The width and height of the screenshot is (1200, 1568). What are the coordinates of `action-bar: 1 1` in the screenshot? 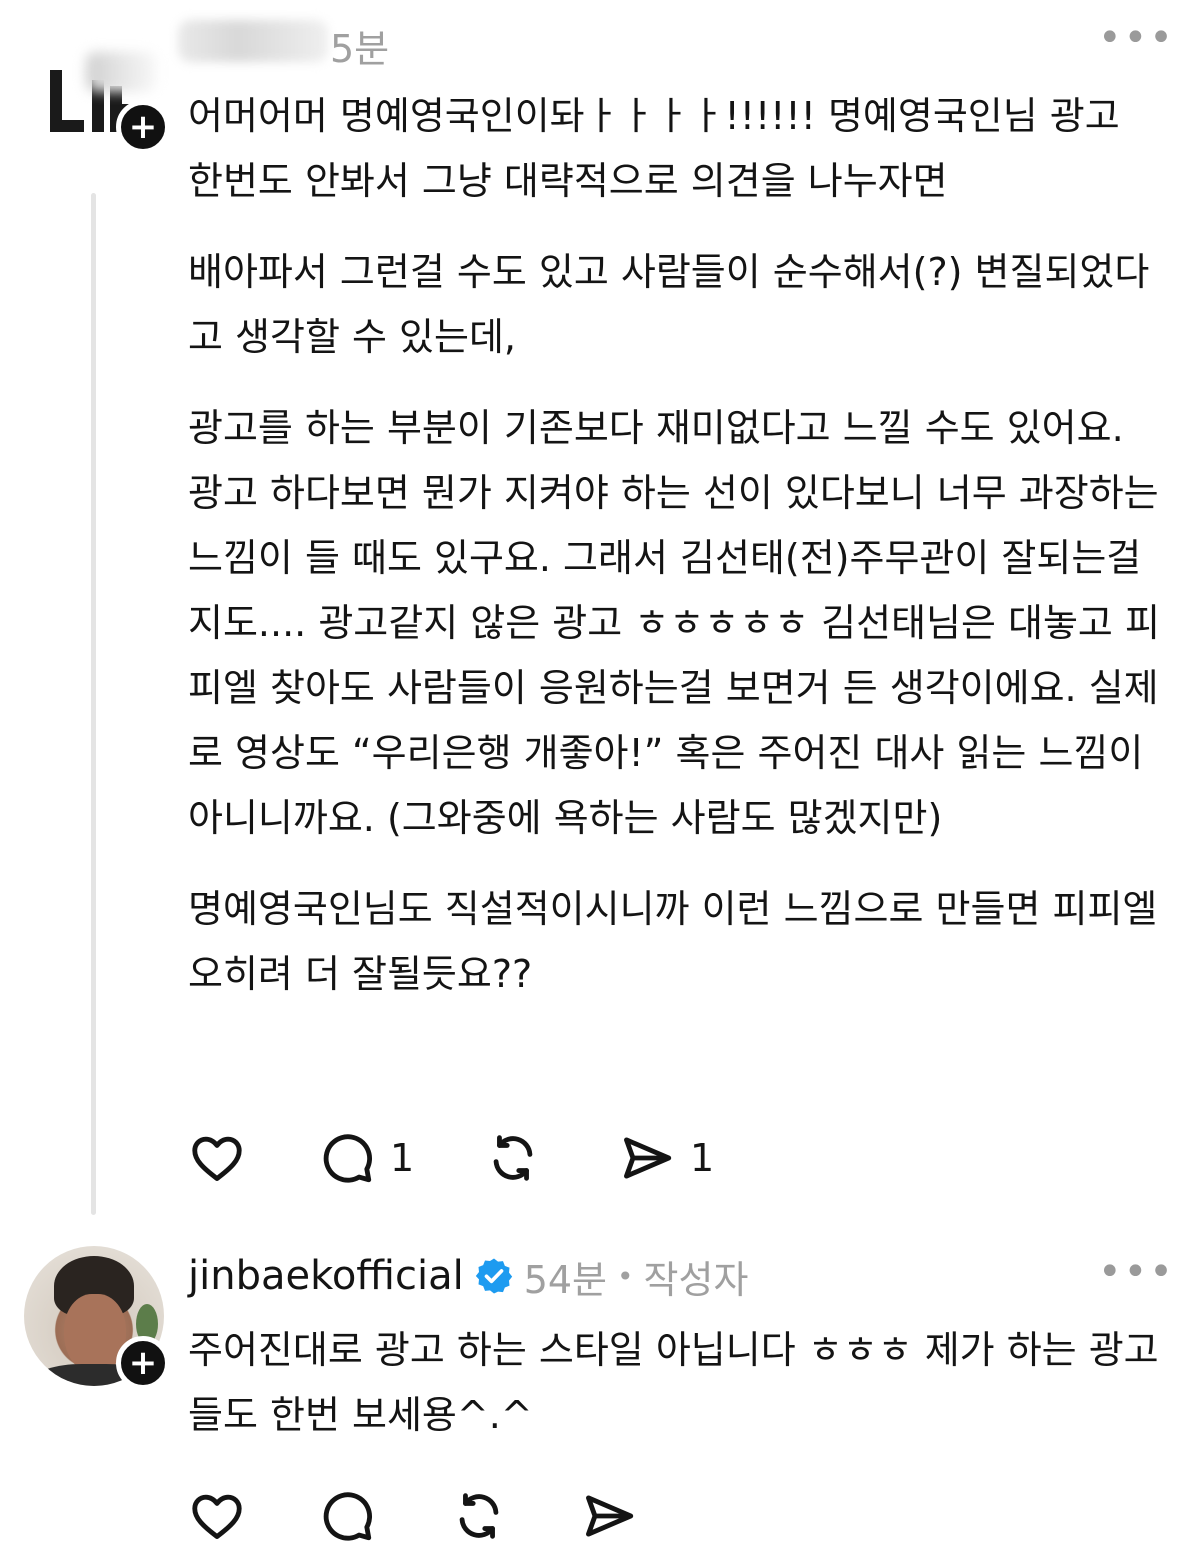 It's located at (488, 1158).